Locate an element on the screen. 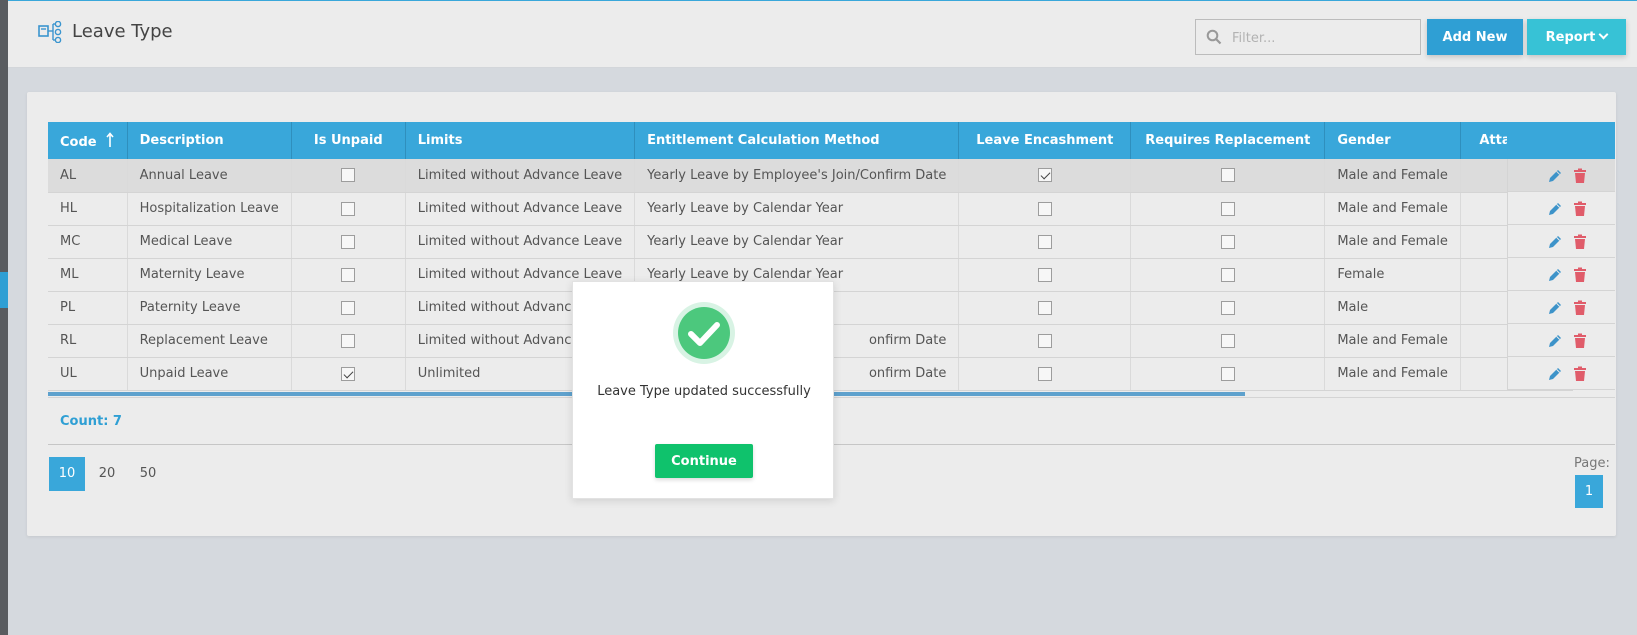  continue-button: Continue is located at coordinates (704, 461).